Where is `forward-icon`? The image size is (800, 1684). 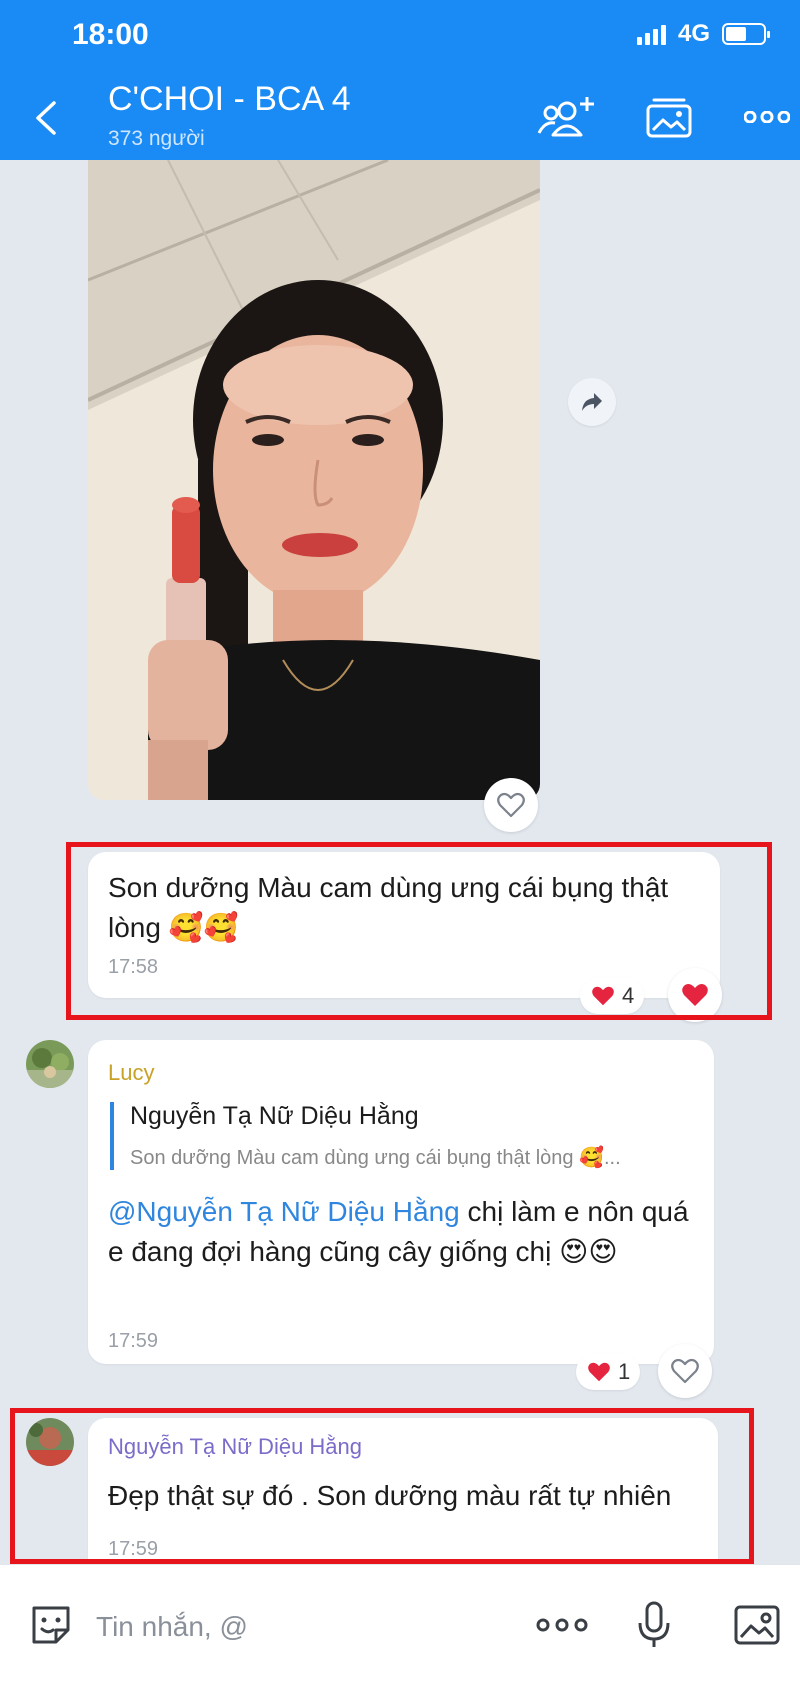
forward-icon is located at coordinates (592, 402).